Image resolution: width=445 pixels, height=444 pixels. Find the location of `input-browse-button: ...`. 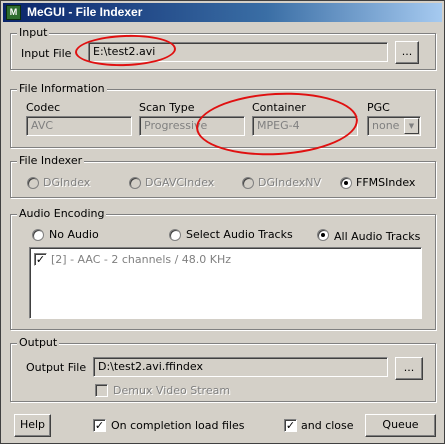

input-browse-button: ... is located at coordinates (407, 52).